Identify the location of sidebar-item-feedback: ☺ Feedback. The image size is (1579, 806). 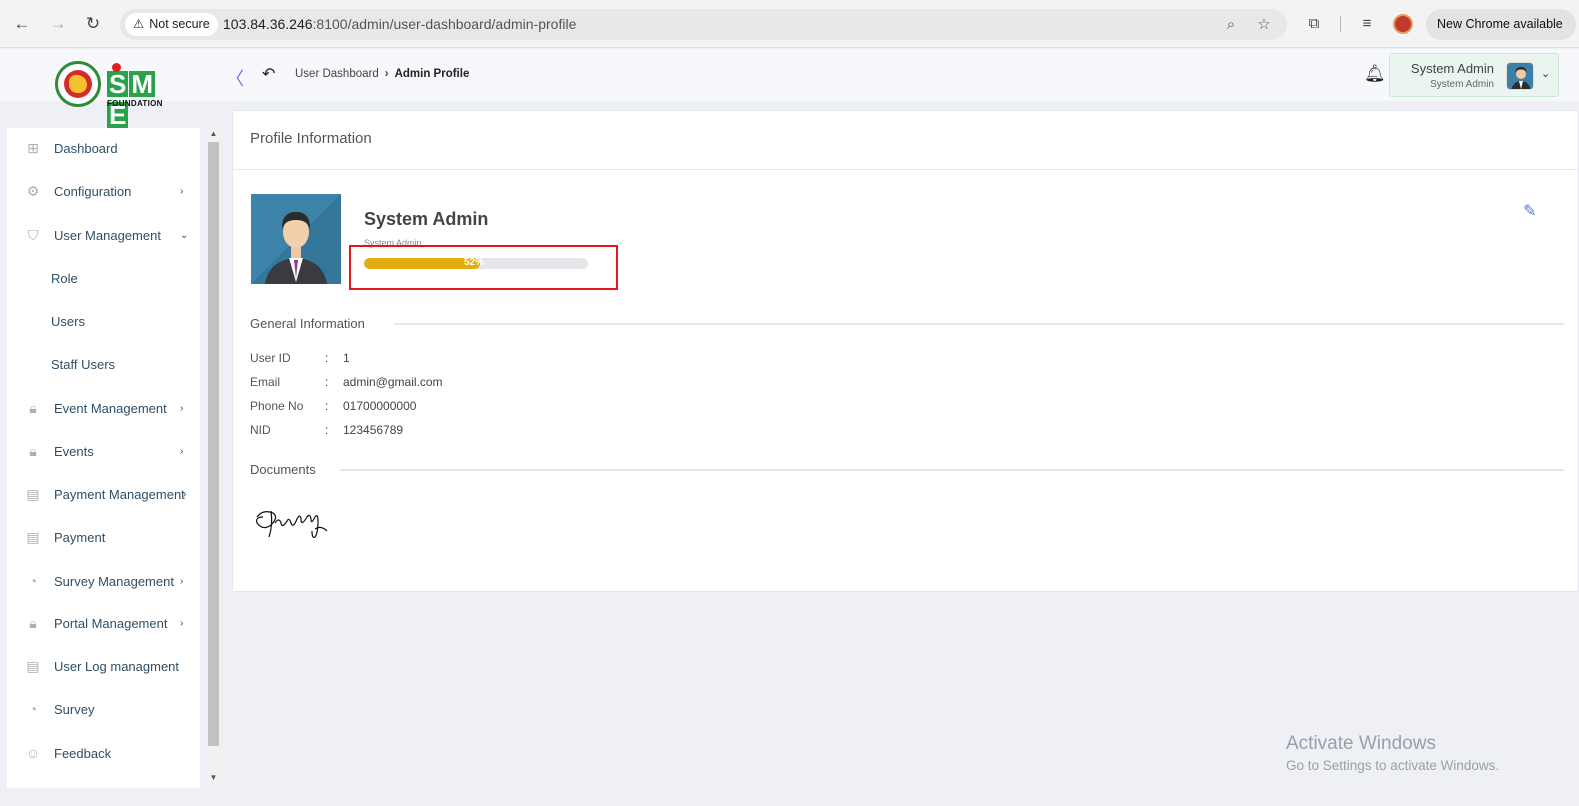
(103, 753).